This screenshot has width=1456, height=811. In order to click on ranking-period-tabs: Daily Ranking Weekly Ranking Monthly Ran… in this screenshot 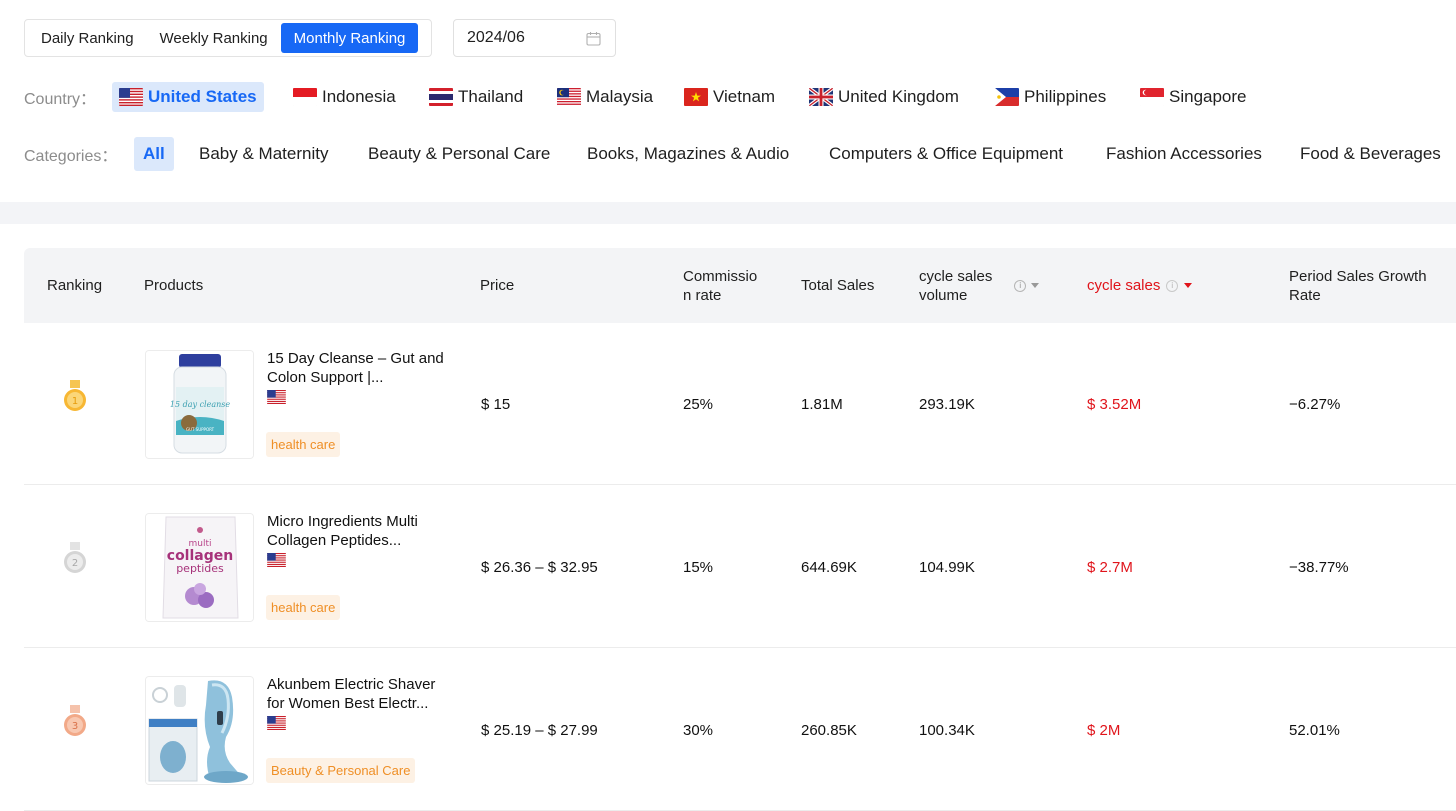, I will do `click(228, 38)`.